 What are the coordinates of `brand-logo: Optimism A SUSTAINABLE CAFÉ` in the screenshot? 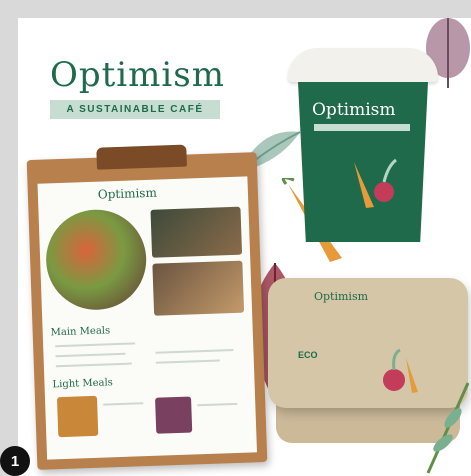 It's located at (150, 88).